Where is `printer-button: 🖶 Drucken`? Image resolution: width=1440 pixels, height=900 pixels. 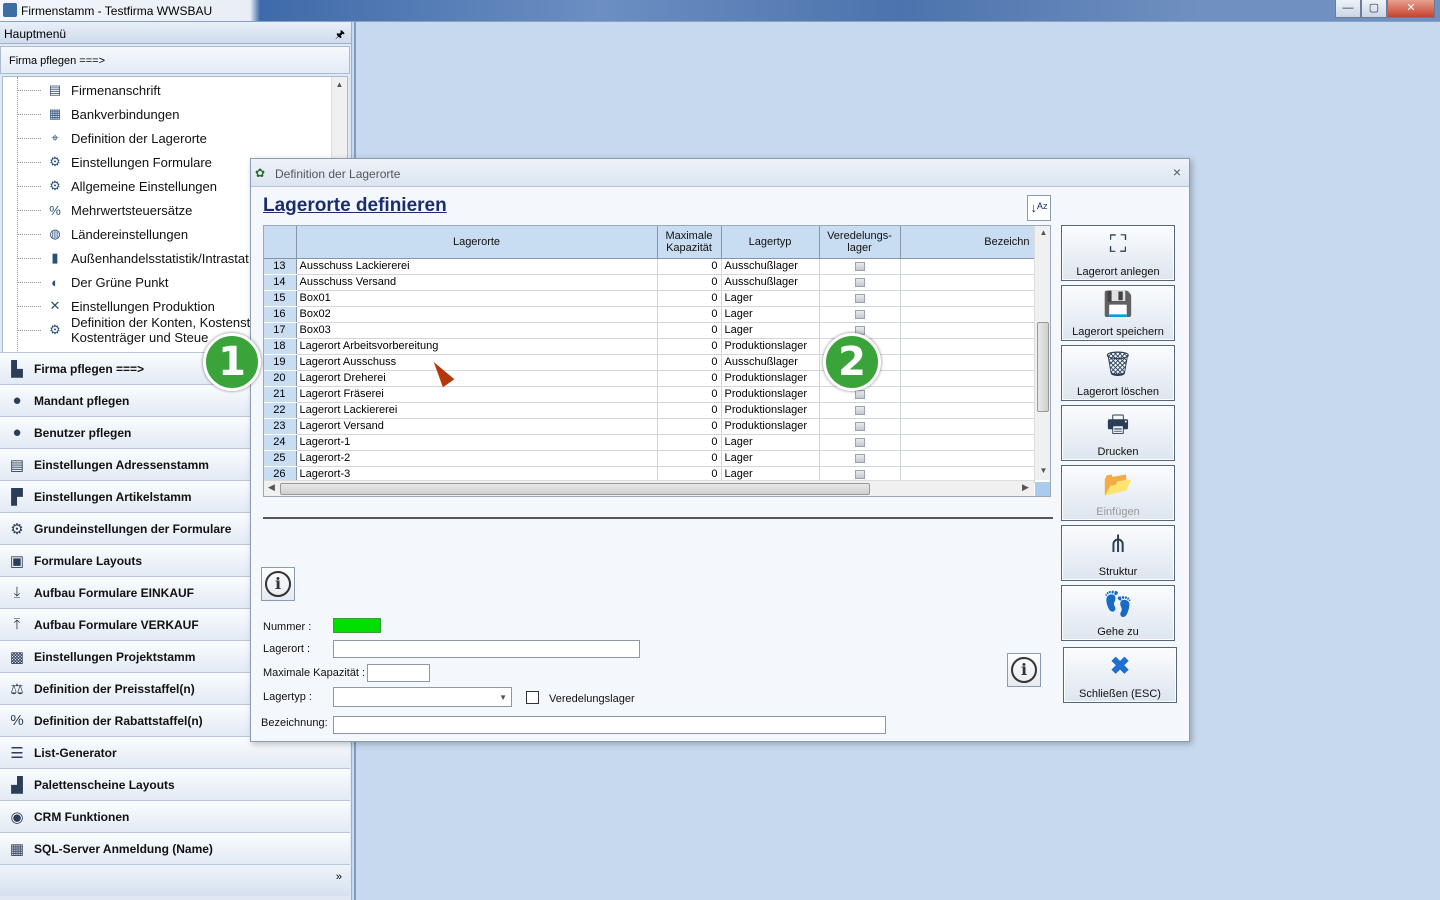 printer-button: 🖶 Drucken is located at coordinates (1118, 433).